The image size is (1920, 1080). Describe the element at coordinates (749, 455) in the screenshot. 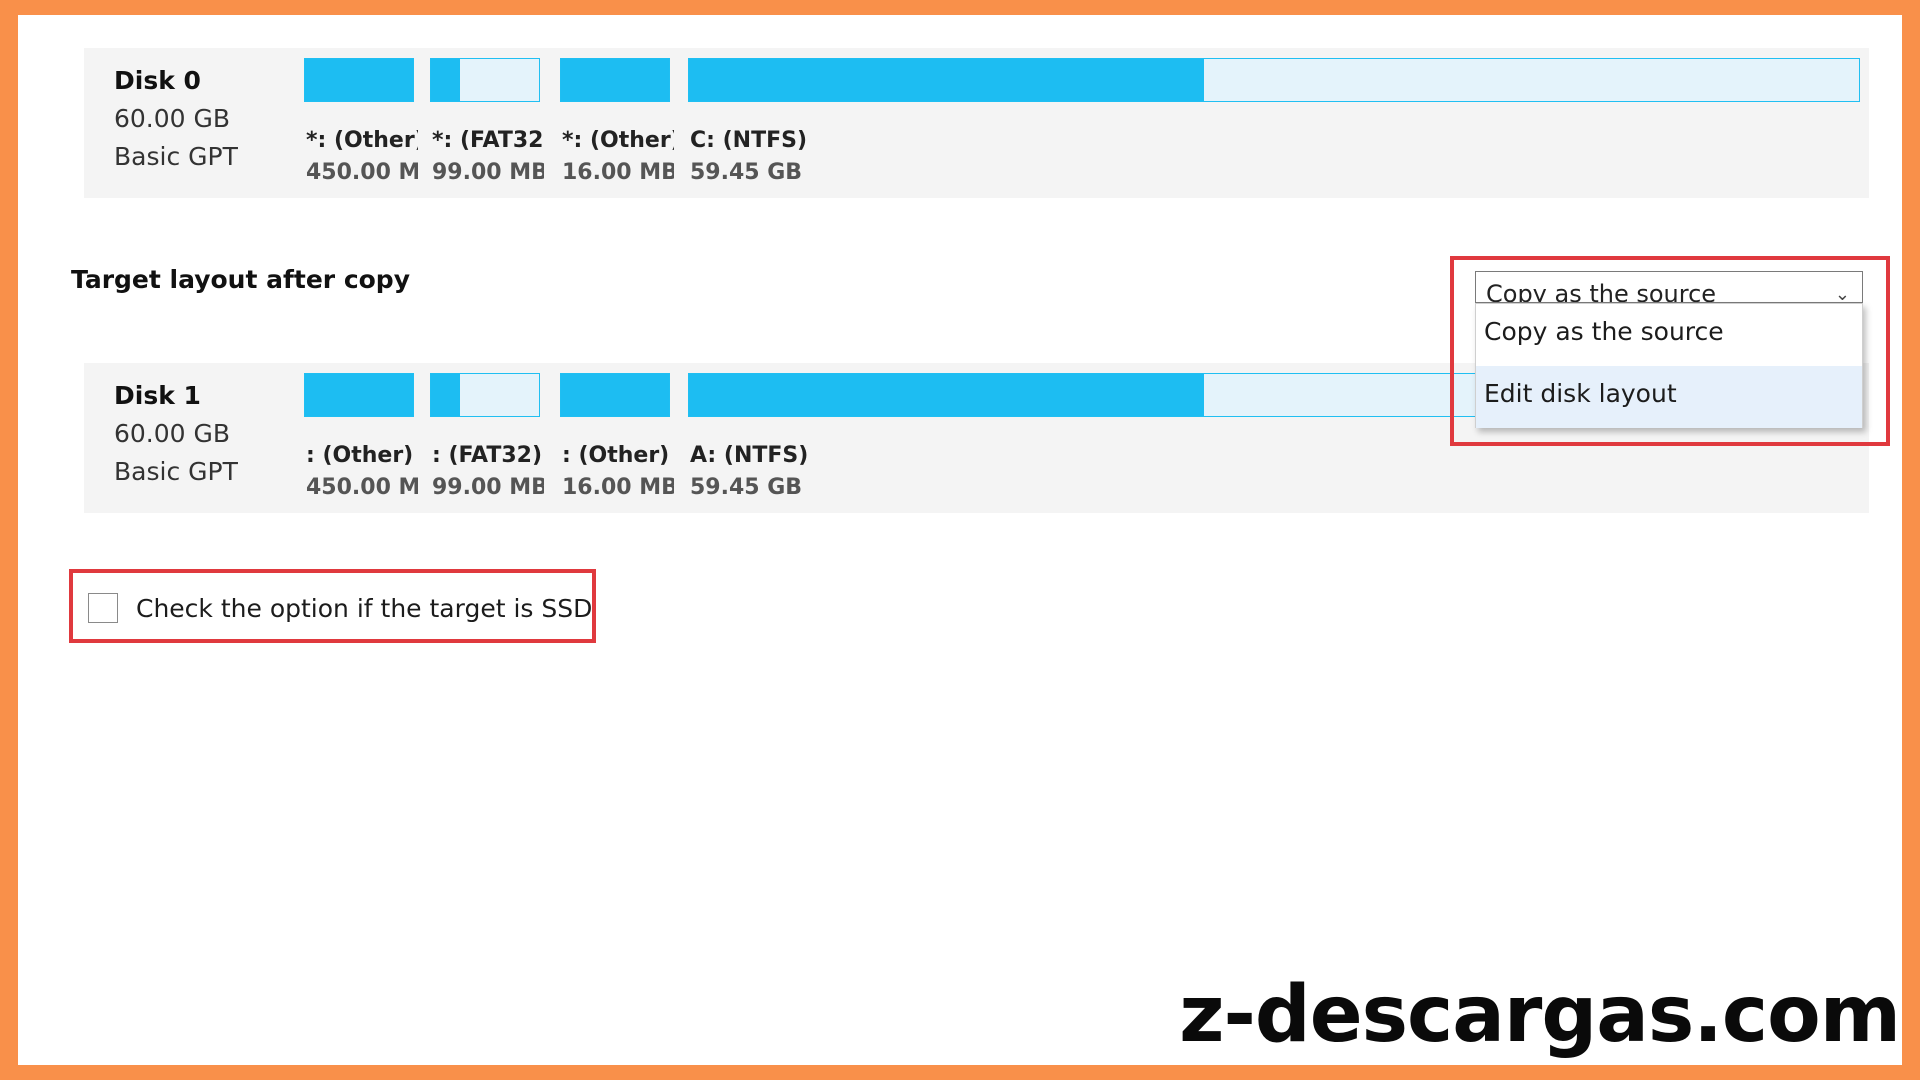

I see `partition-label: A: (NTFS)` at that location.